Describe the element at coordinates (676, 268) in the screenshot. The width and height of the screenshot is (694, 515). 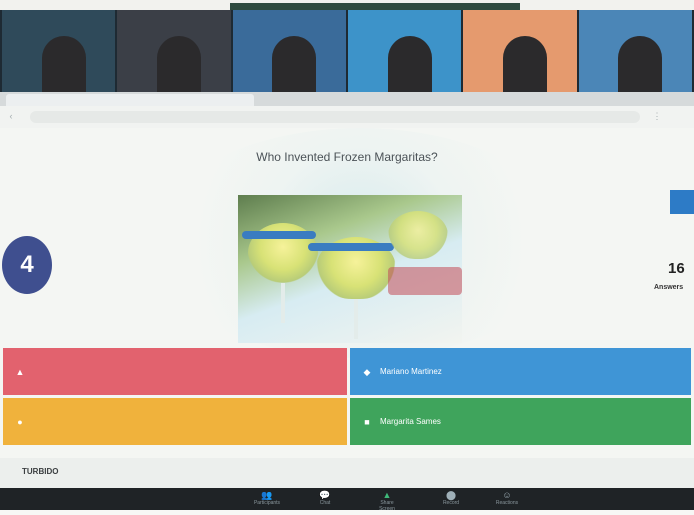
I see `answer-count: 16` at that location.